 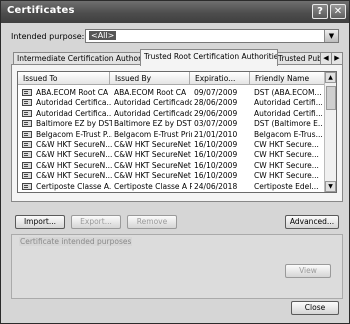 What do you see at coordinates (330, 132) in the screenshot?
I see `vertical-scrollbar: ▲ ▼` at bounding box center [330, 132].